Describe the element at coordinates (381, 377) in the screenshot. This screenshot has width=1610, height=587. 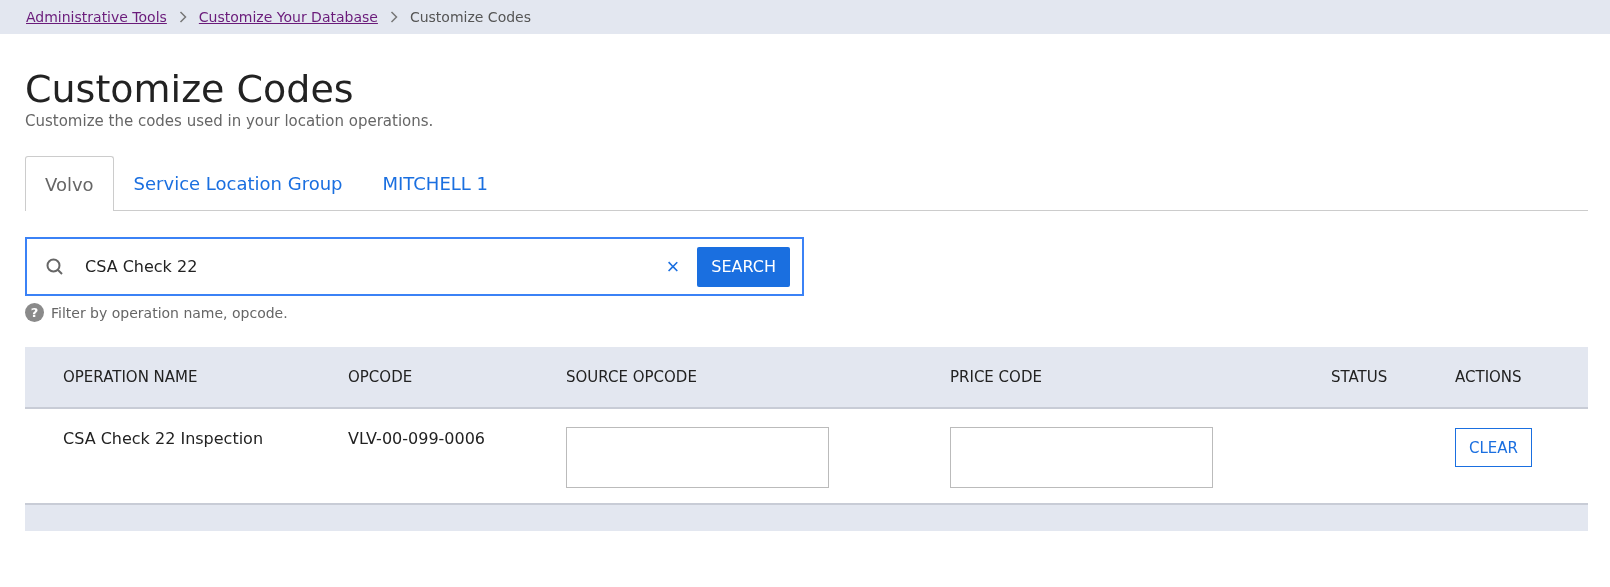
I see `column-header: OPCODE` at that location.